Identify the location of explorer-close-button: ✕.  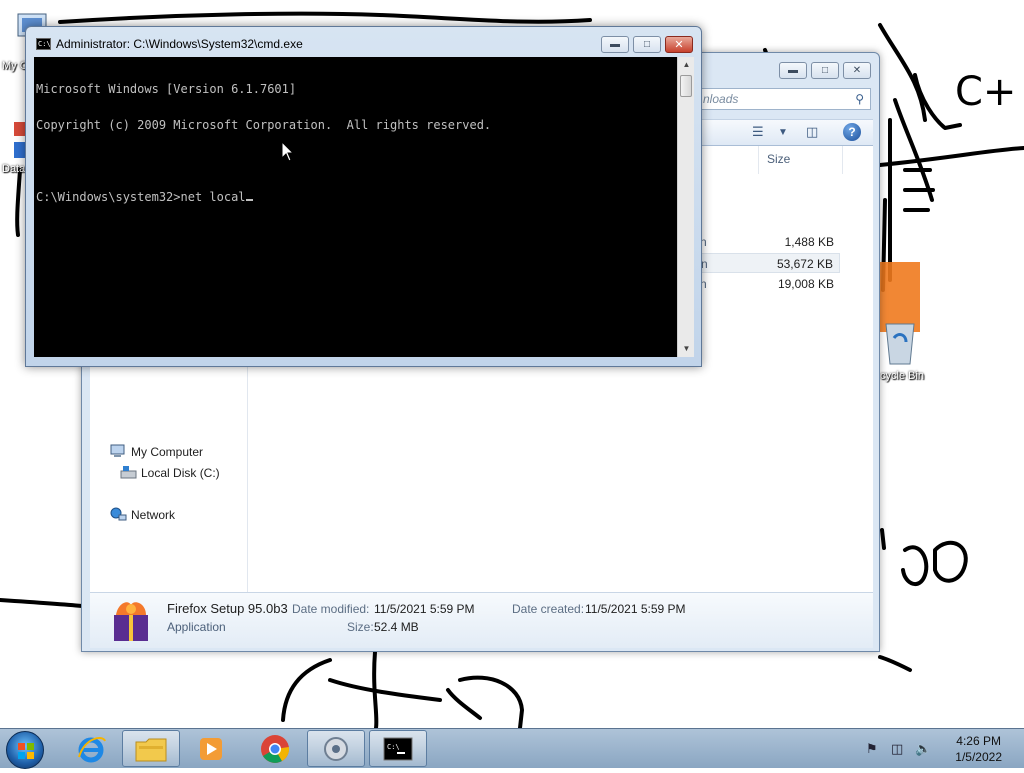
(857, 70).